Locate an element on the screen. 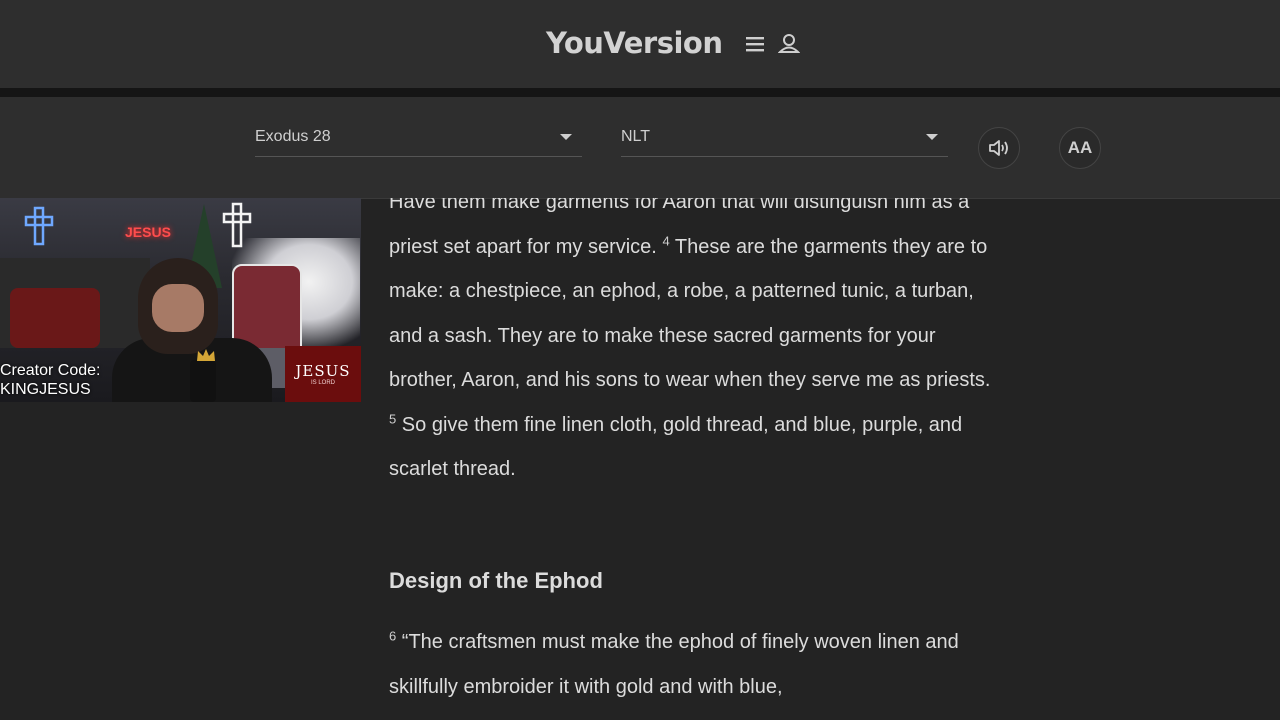  top-nav-bar: YouVersion is located at coordinates (640, 44).